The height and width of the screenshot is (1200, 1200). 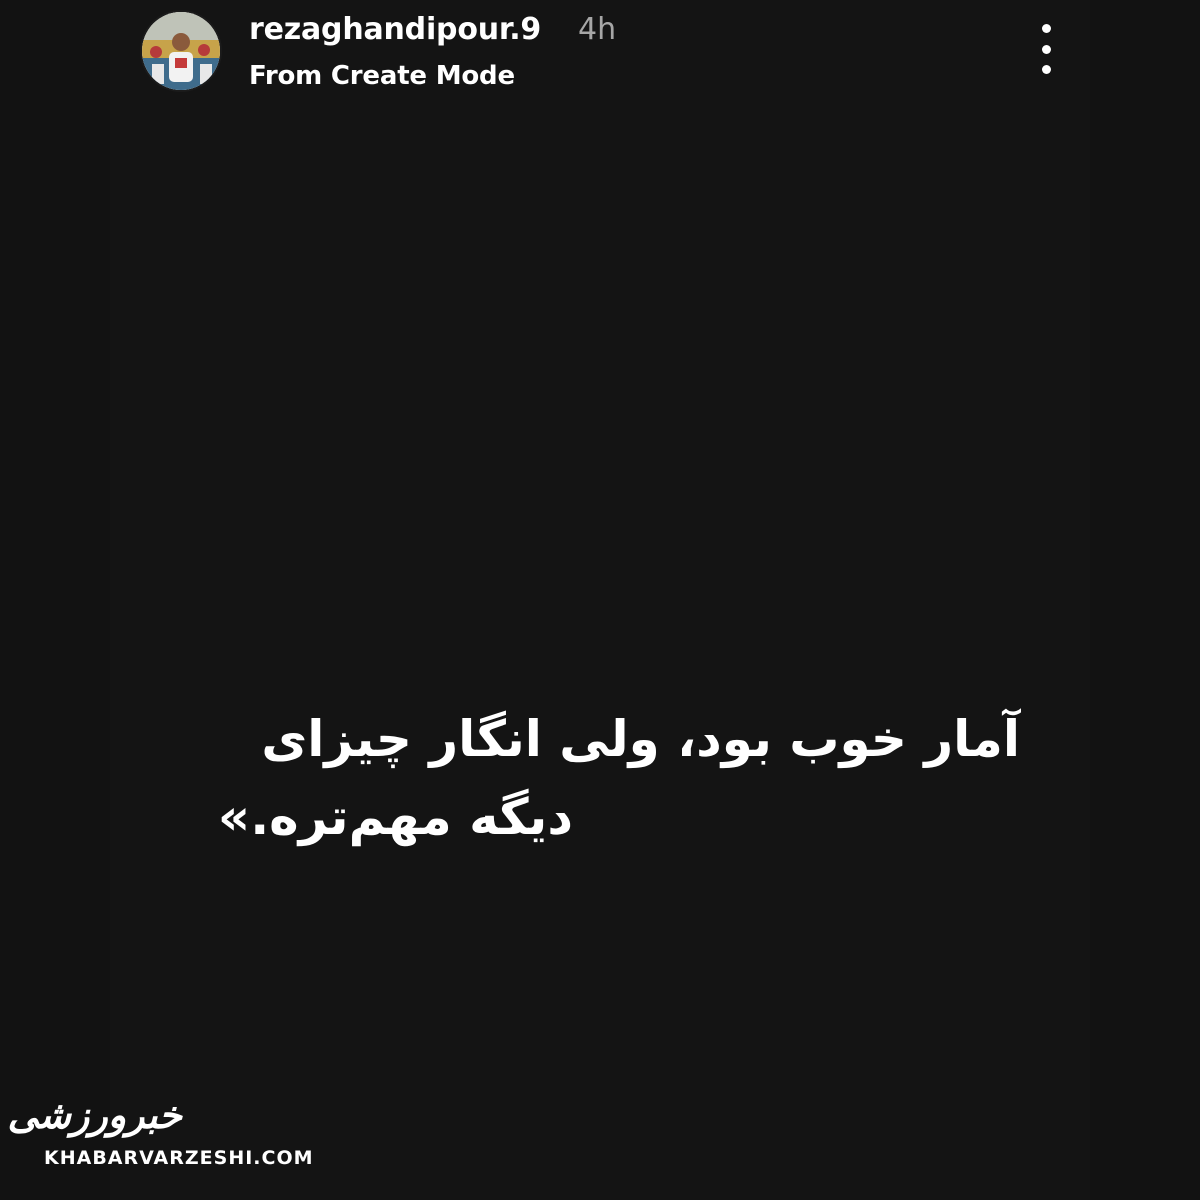 What do you see at coordinates (395, 817) in the screenshot?
I see `story-caption-line-2: دیگه مهم‌تره.»` at bounding box center [395, 817].